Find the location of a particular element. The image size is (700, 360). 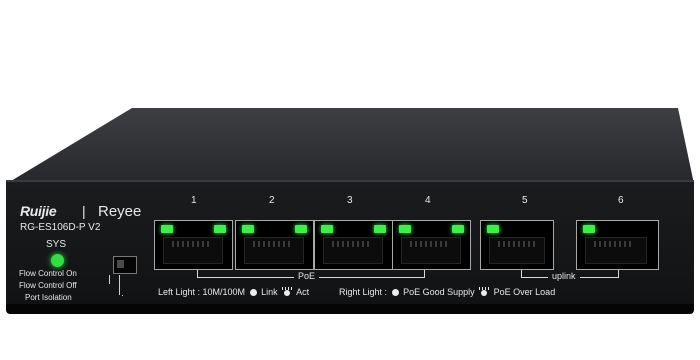

port-number-6: 6 is located at coordinates (621, 200).